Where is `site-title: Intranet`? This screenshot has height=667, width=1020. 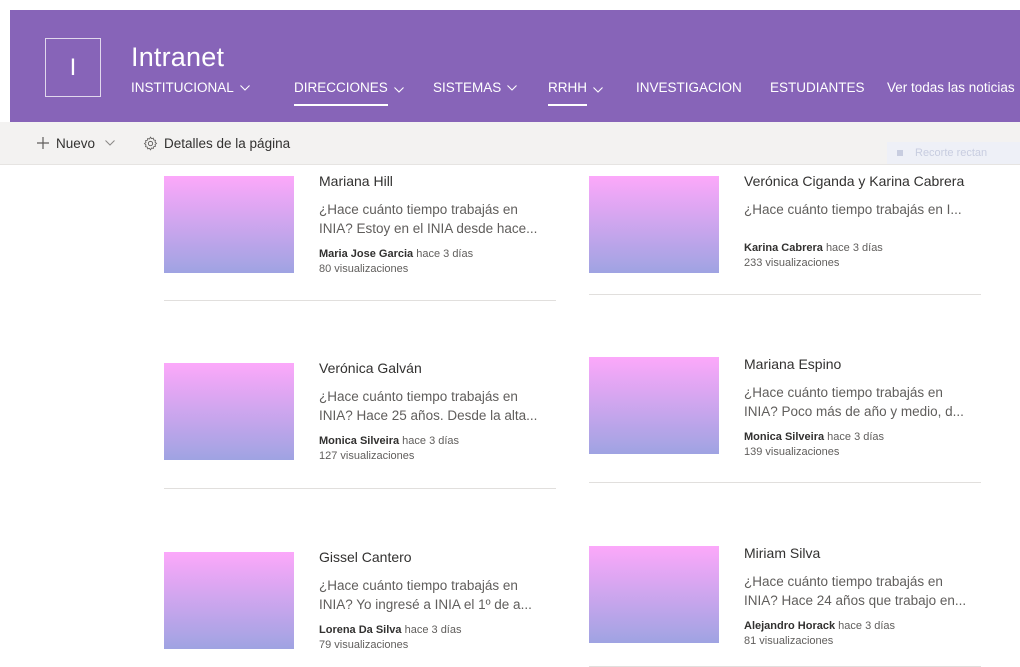 site-title: Intranet is located at coordinates (177, 57).